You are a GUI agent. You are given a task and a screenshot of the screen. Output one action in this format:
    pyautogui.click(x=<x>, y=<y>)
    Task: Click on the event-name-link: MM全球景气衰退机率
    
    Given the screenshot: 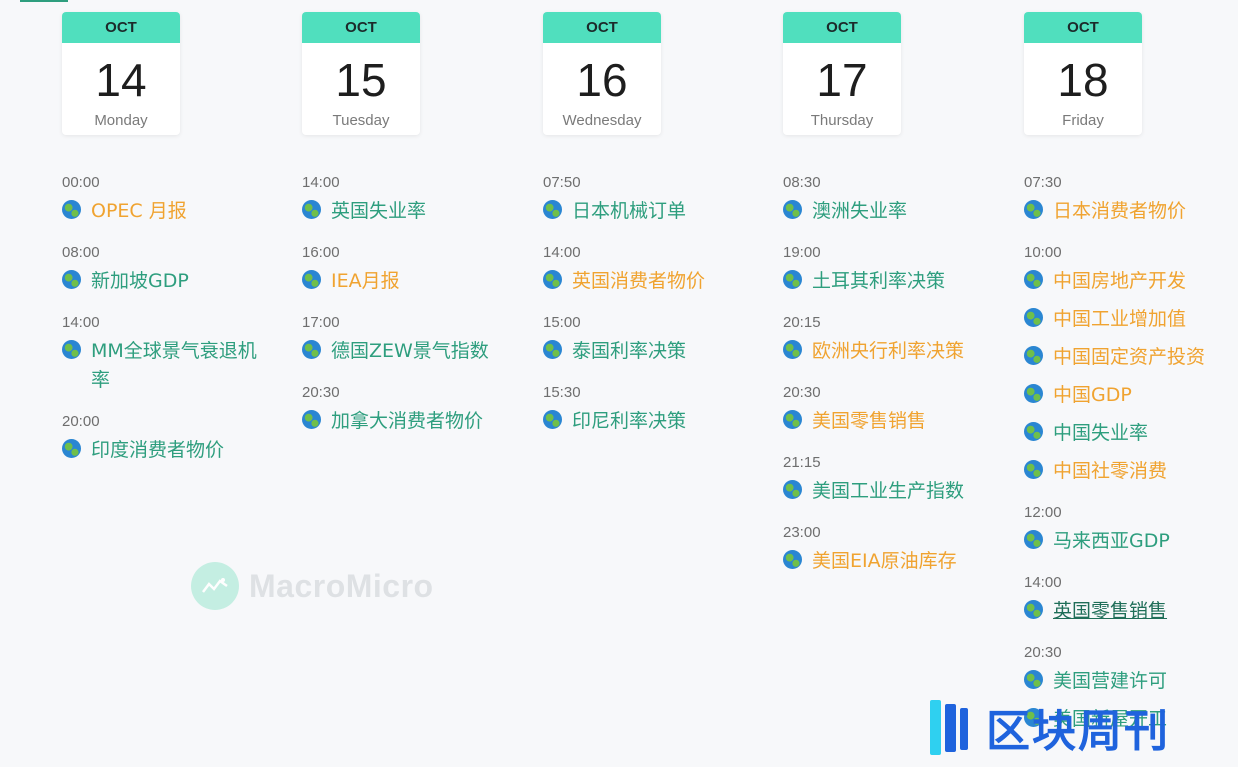 What is the action you would take?
    pyautogui.click(x=181, y=366)
    